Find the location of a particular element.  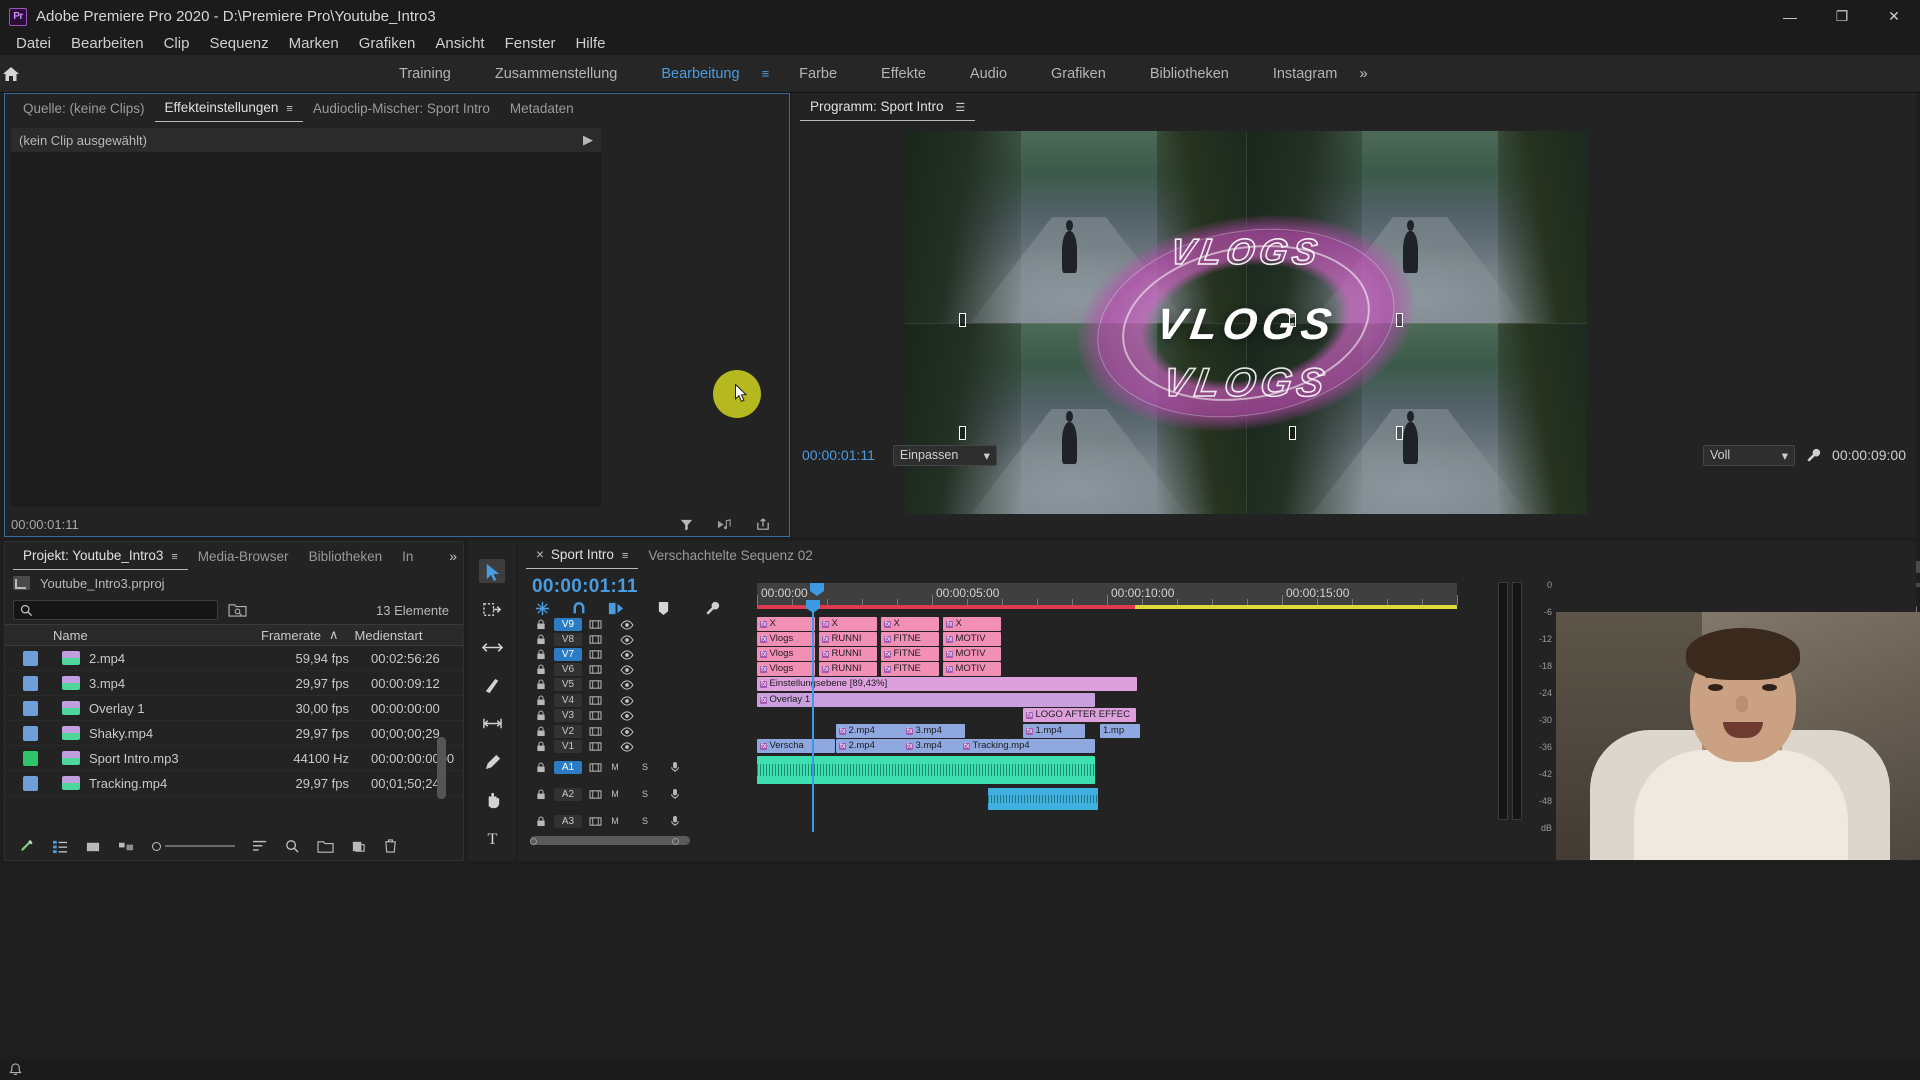

track-name-V3: V3 is located at coordinates (568, 715).